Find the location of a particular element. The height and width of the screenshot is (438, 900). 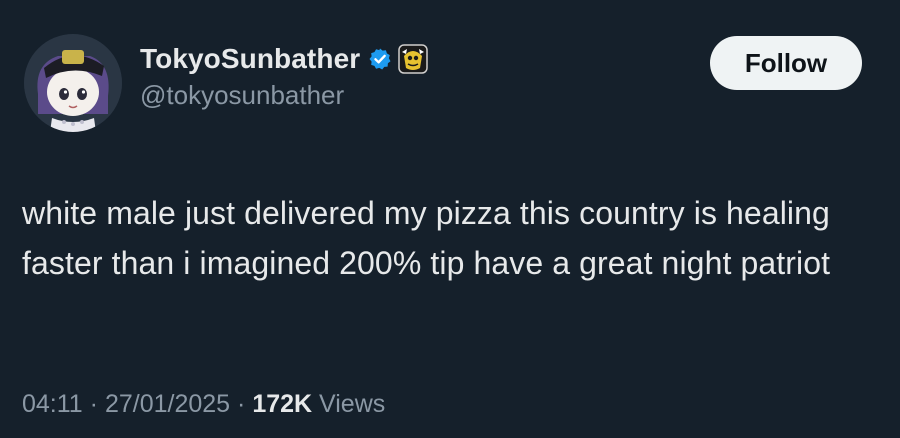

user-info: TokyoSunbather @tokyosunbather is located at coordinates (284, 75).